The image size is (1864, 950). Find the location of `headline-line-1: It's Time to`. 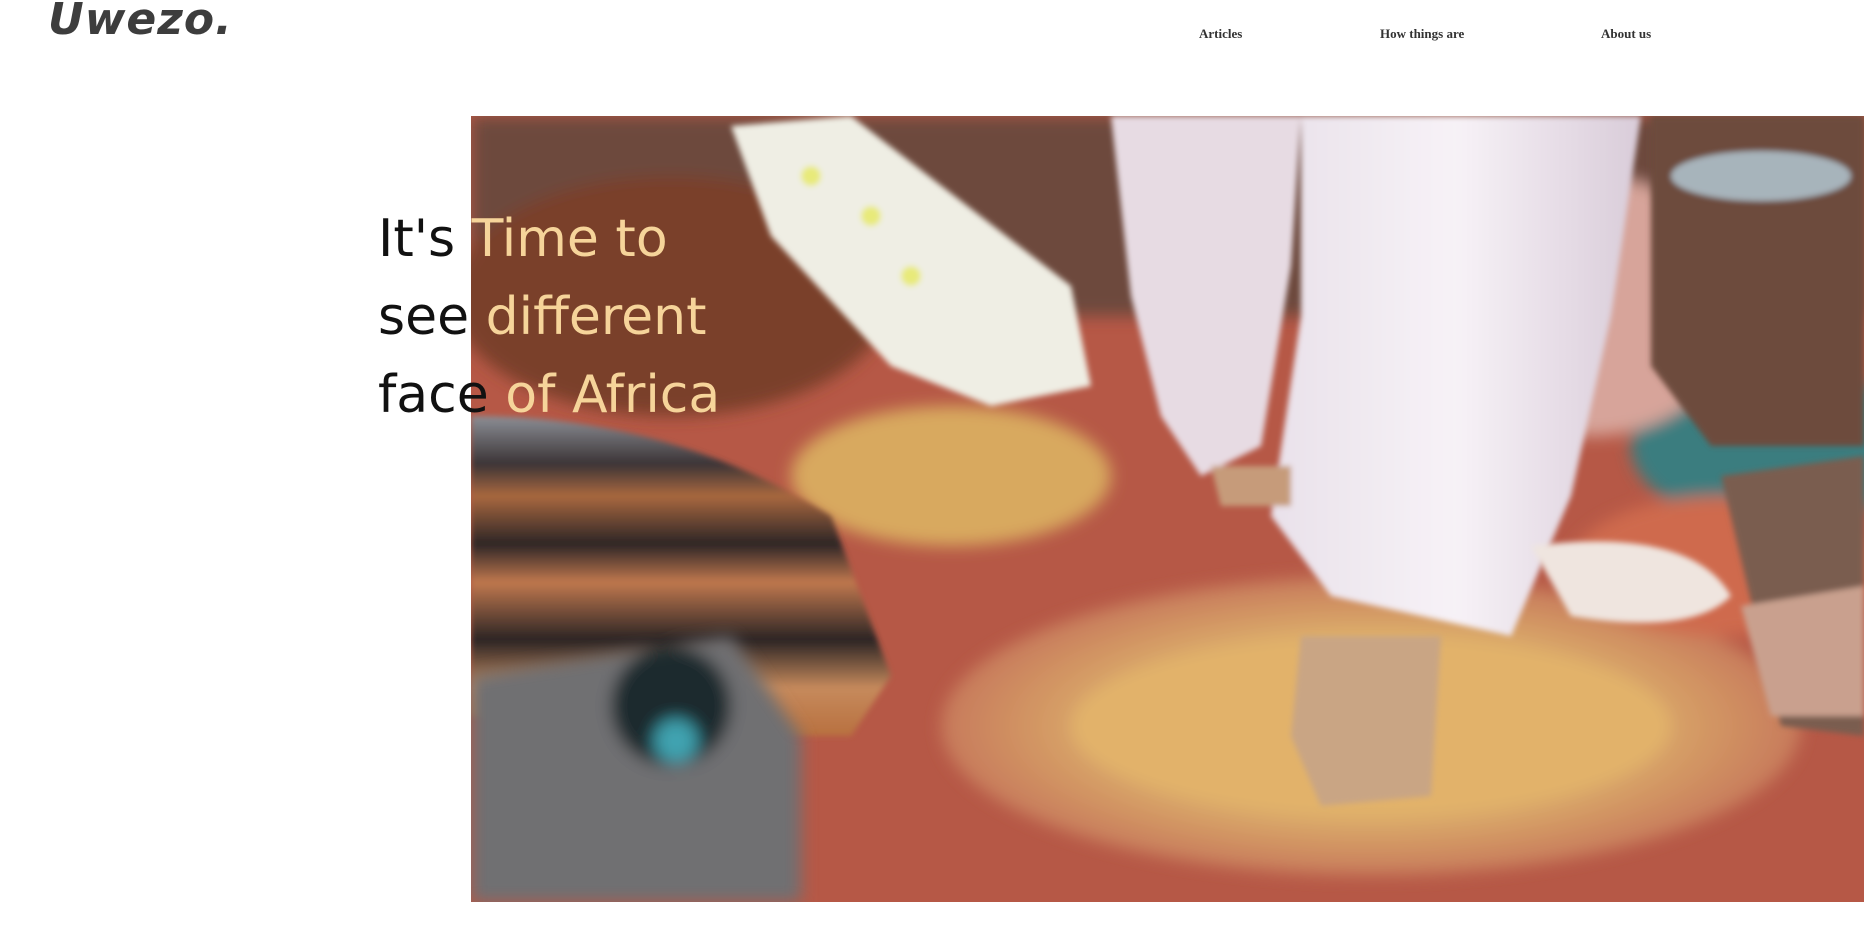

headline-line-1: It's Time to is located at coordinates (549, 239).